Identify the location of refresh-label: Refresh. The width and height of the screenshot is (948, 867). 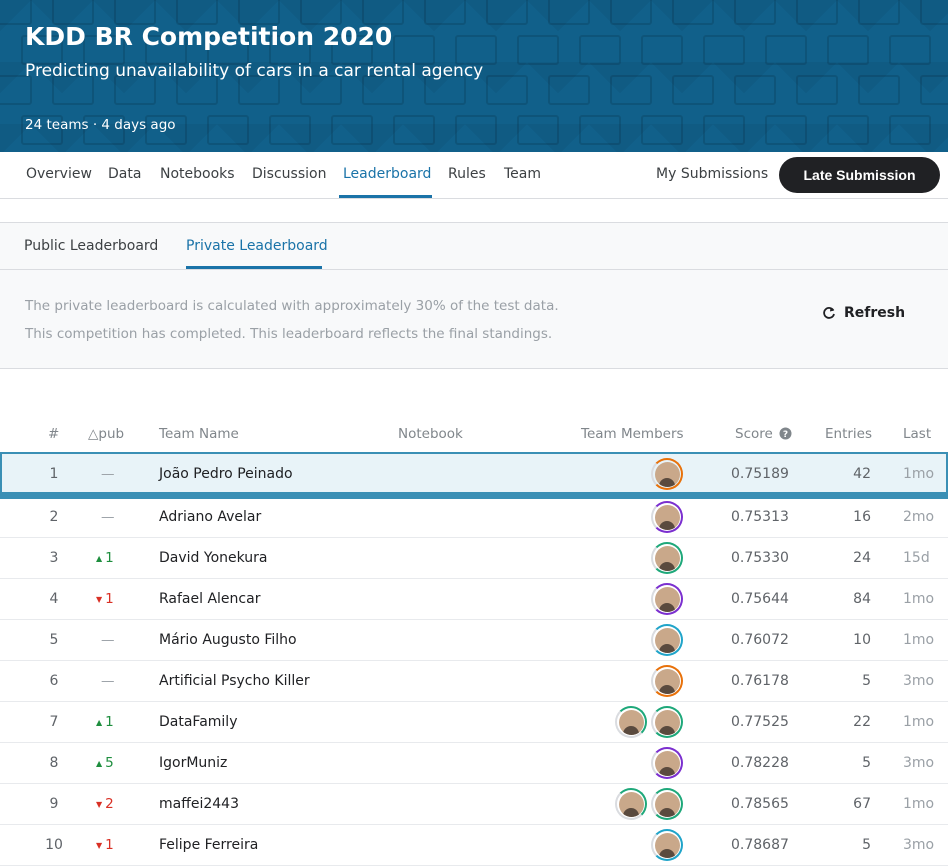
(875, 313).